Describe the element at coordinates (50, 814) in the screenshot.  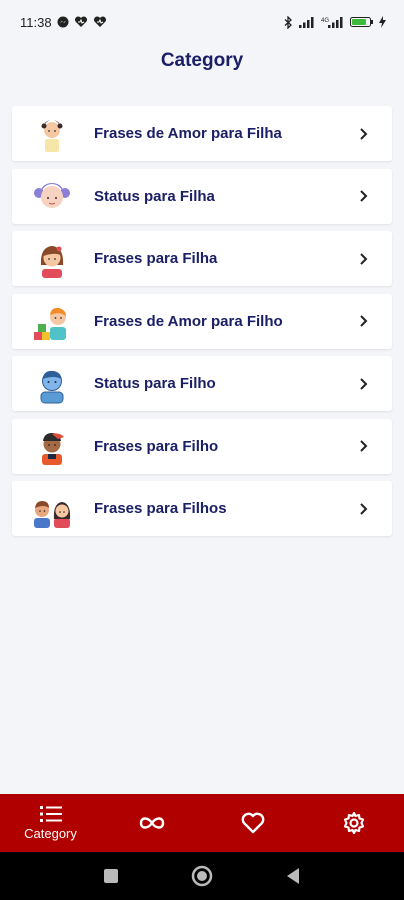
I see `list-icon` at that location.